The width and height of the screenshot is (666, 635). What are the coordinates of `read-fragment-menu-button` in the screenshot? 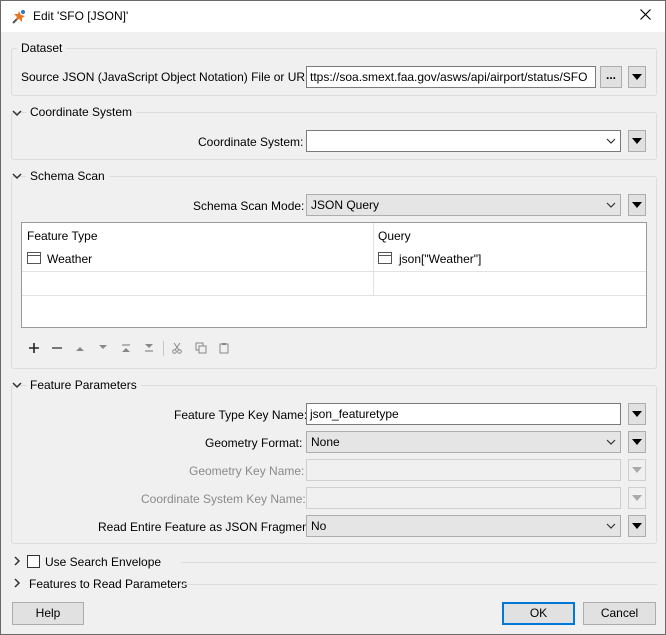 It's located at (637, 526).